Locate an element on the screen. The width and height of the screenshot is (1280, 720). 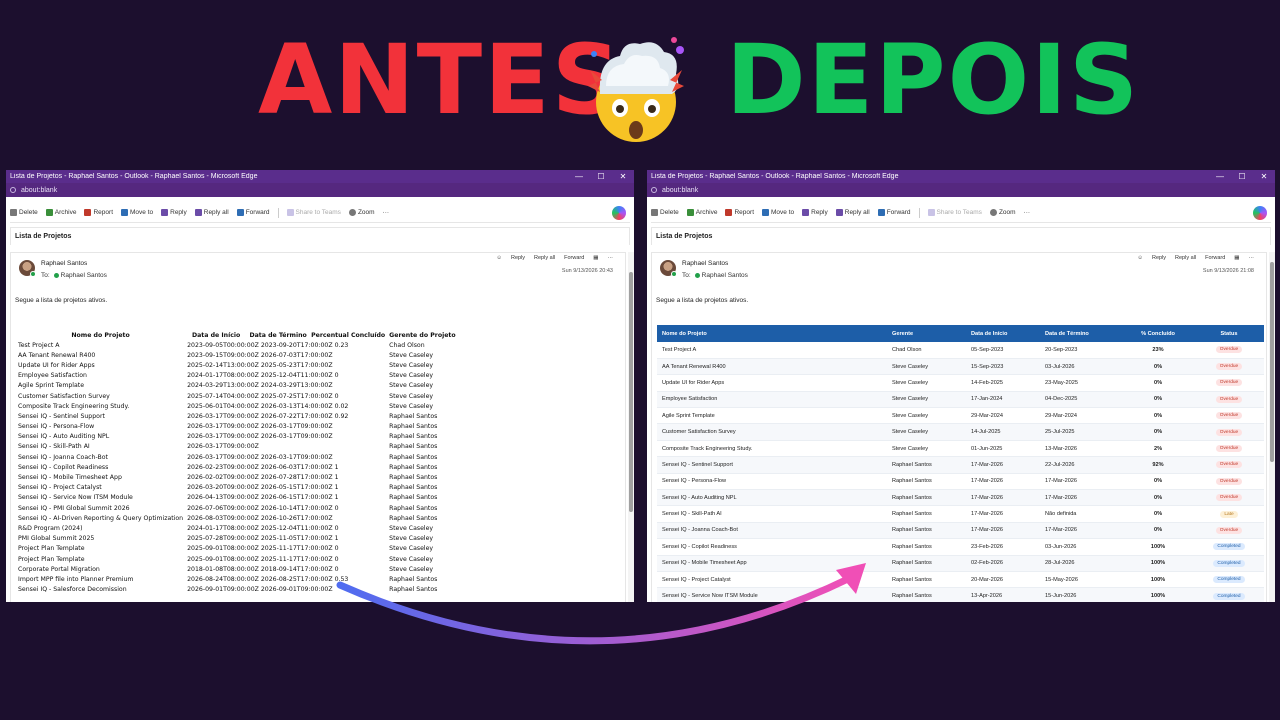
teams-icon is located at coordinates (931, 212).